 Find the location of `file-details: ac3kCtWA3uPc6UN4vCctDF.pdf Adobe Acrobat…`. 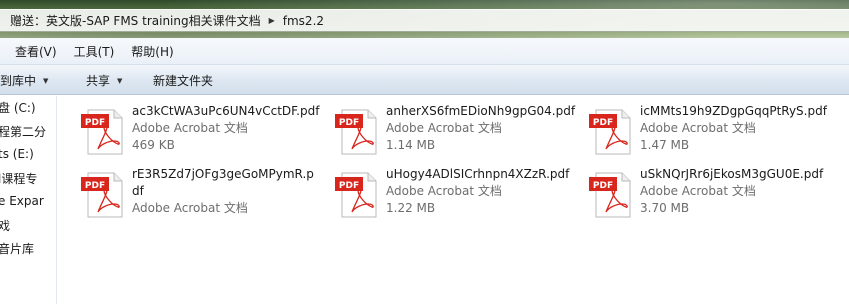

file-details: ac3kCtWA3uPc6UN4vCctDF.pdf Adobe Acrobat… is located at coordinates (230, 128).